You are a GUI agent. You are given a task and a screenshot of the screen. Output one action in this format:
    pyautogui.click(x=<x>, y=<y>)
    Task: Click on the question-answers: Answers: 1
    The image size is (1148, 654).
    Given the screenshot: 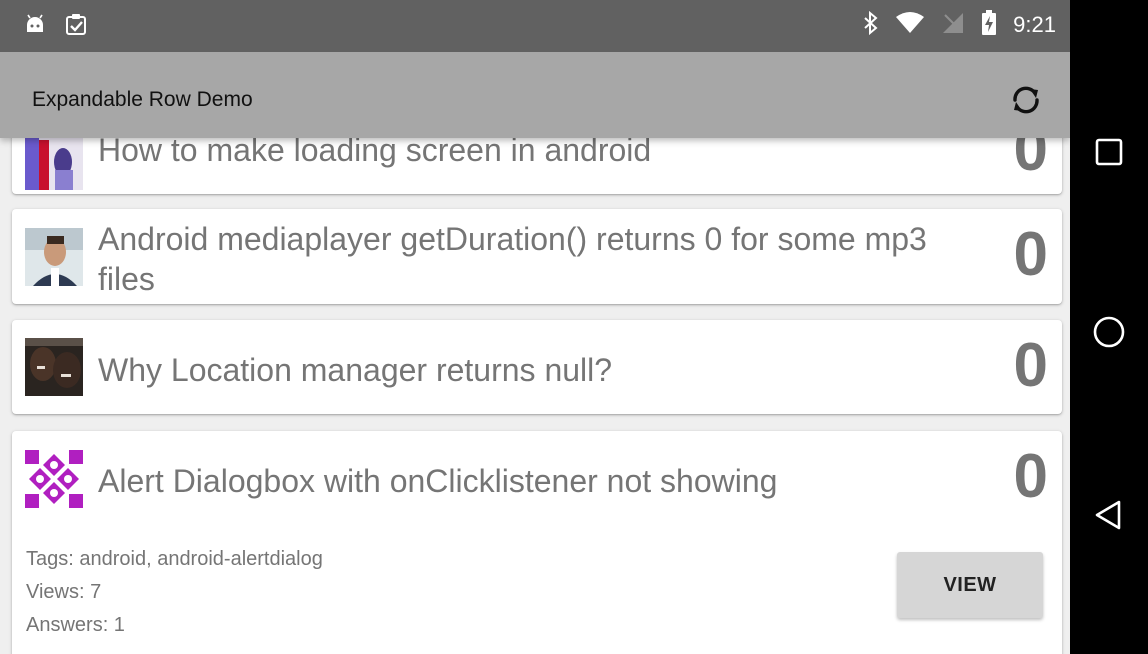 What is the action you would take?
    pyautogui.click(x=75, y=625)
    